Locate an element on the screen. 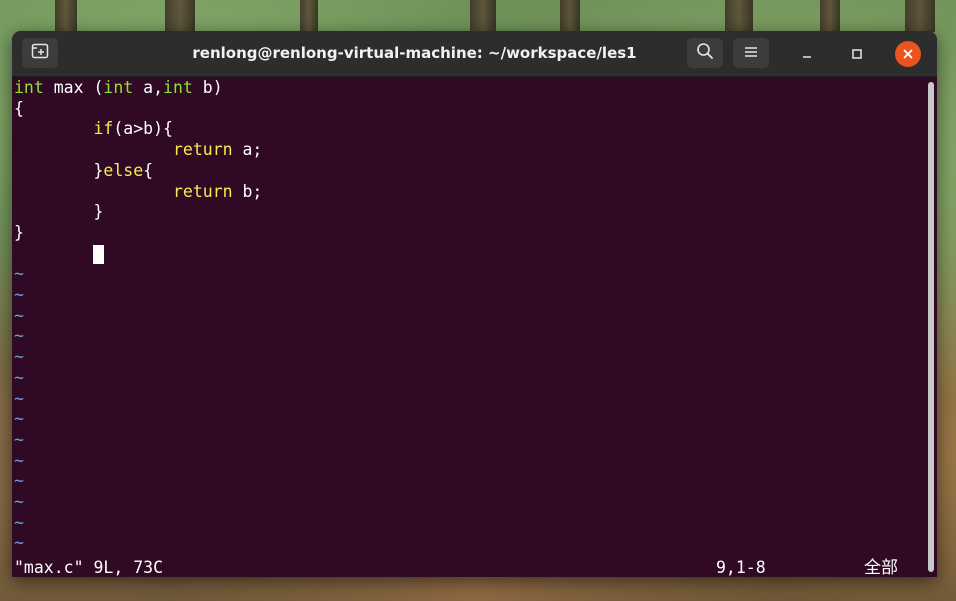  maximize-icon is located at coordinates (857, 54).